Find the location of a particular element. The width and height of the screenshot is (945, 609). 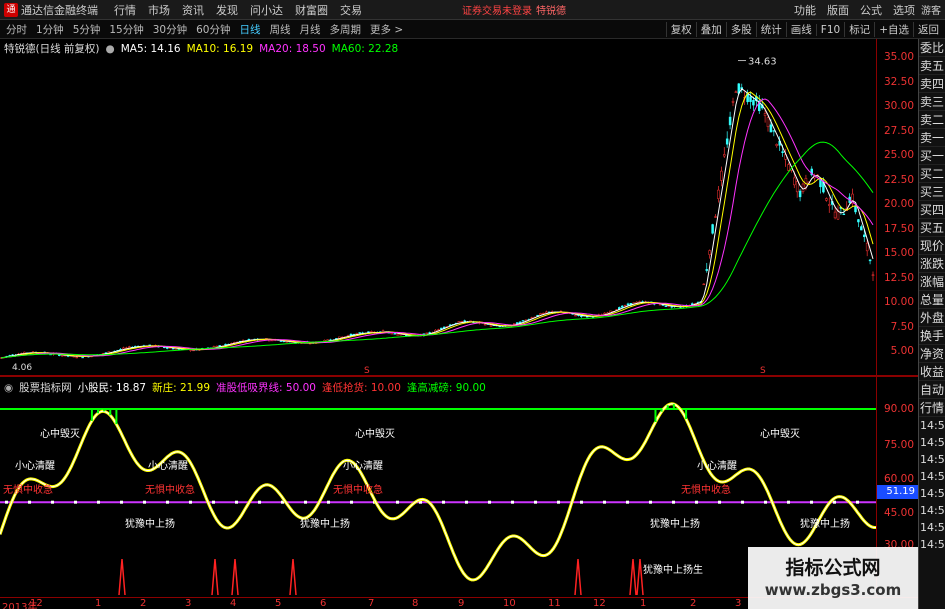

period-tab: 5分钟 is located at coordinates (87, 29).